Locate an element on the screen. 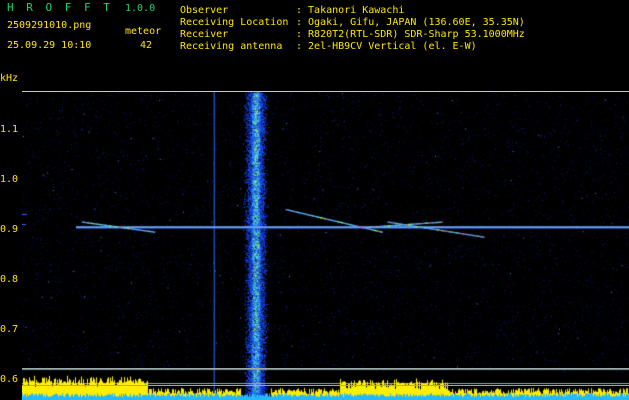 Image resolution: width=629 pixels, height=400 pixels. location-label: Receiving Location is located at coordinates (234, 22).